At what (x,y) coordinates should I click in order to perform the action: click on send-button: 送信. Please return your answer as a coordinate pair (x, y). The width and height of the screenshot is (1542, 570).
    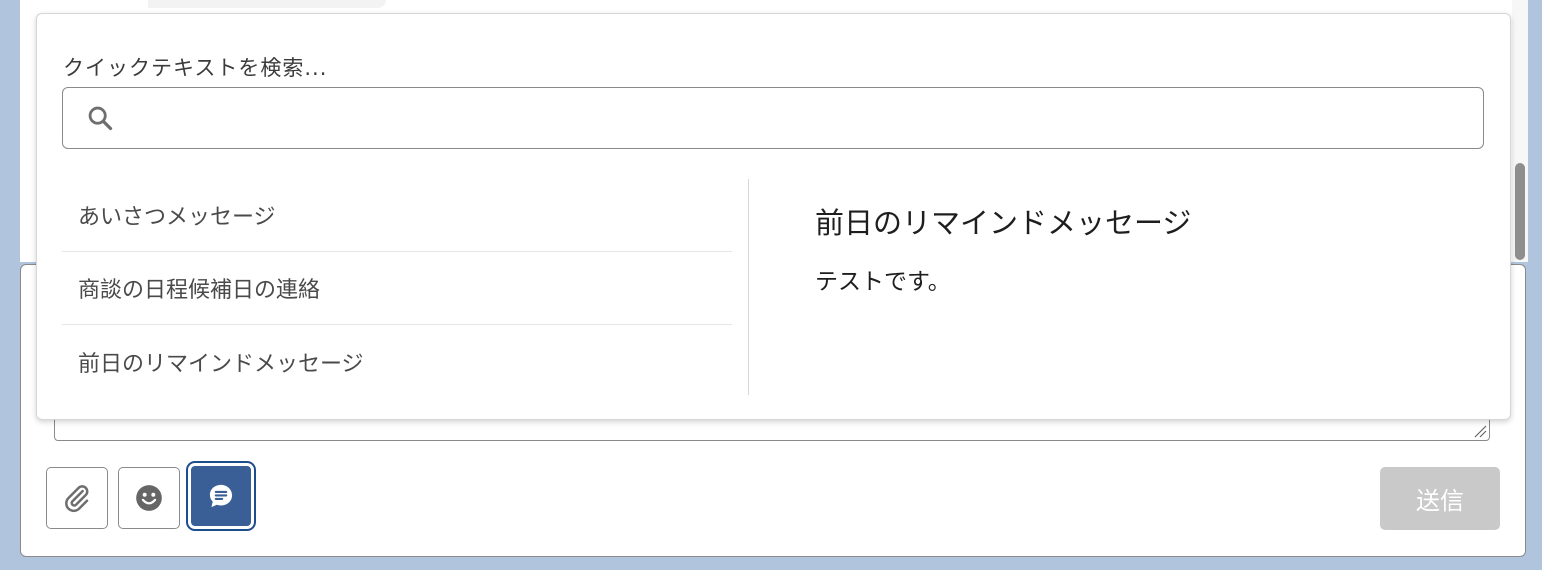
    Looking at the image, I should click on (1440, 498).